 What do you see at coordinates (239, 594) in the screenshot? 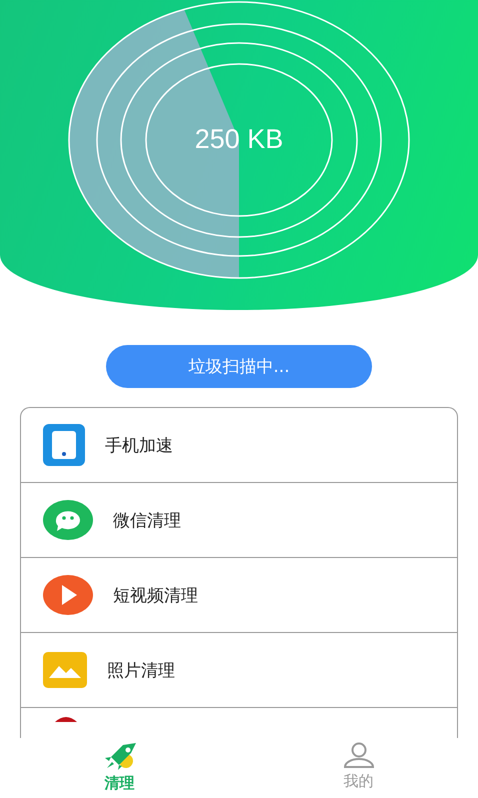
I see `feature-row: 短视频清理` at bounding box center [239, 594].